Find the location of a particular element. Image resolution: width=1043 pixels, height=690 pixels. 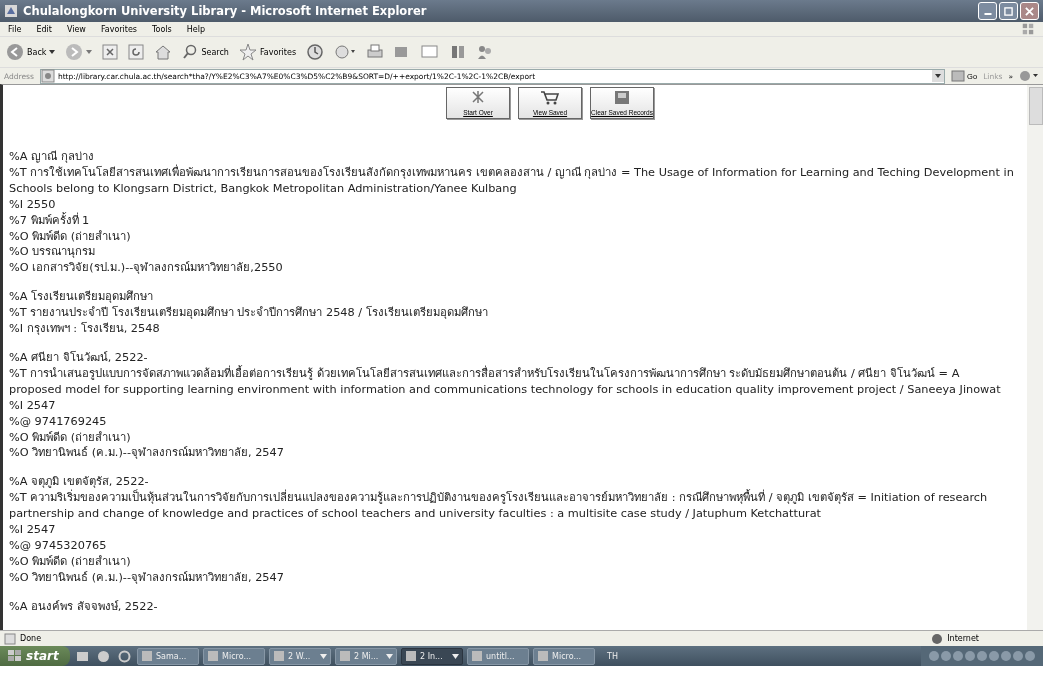

record-line: %A ศนียา จิโนวัฒน์, 2522- is located at coordinates (78, 357).